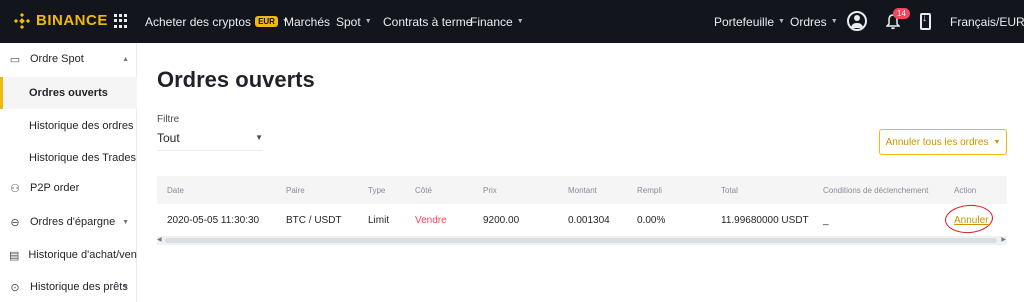 The width and height of the screenshot is (1024, 302). Describe the element at coordinates (744, 21) in the screenshot. I see `nav-wallet-label: Portefeuille` at that location.